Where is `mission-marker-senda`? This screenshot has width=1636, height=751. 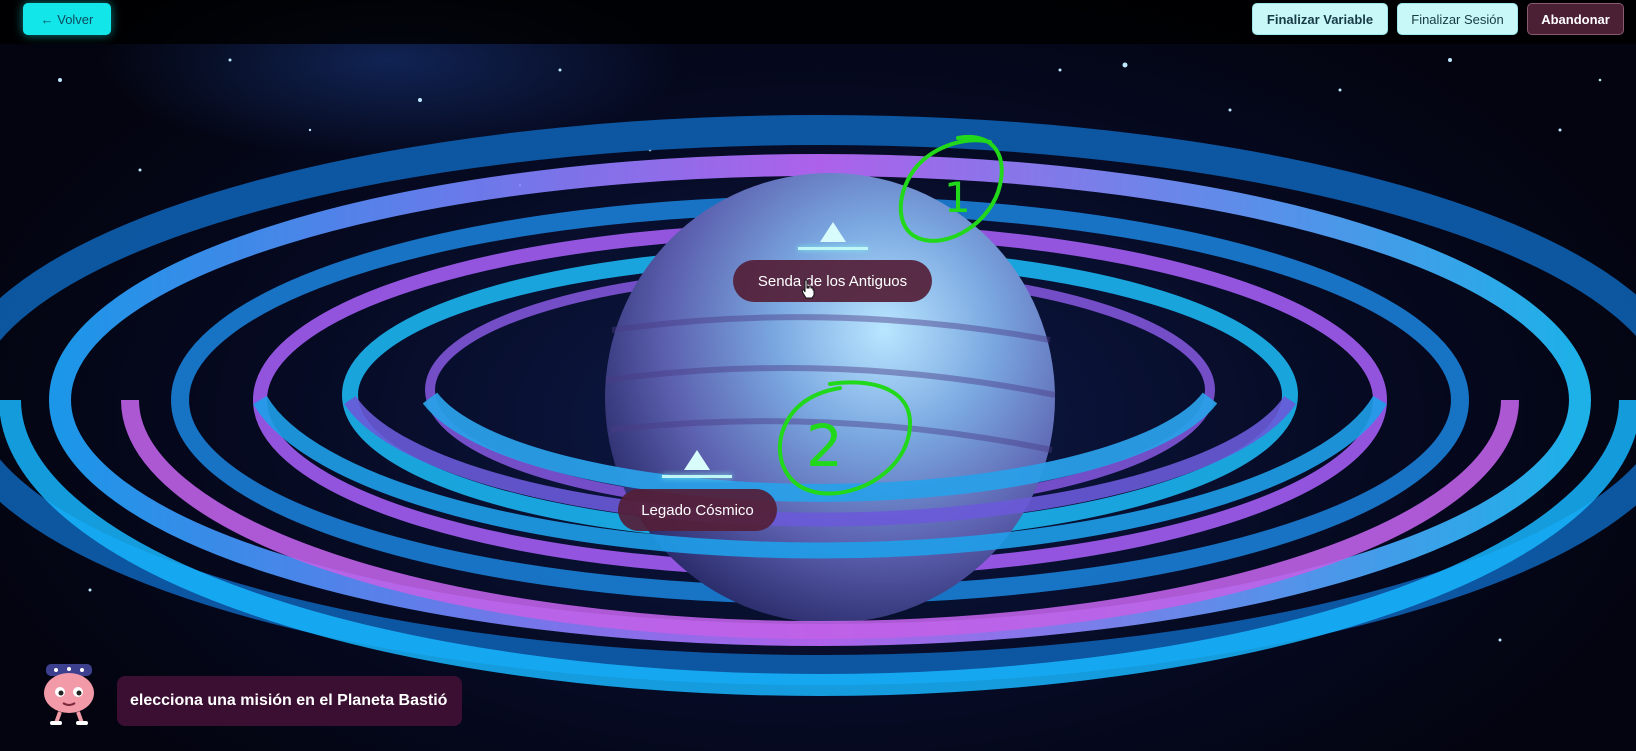 mission-marker-senda is located at coordinates (833, 242).